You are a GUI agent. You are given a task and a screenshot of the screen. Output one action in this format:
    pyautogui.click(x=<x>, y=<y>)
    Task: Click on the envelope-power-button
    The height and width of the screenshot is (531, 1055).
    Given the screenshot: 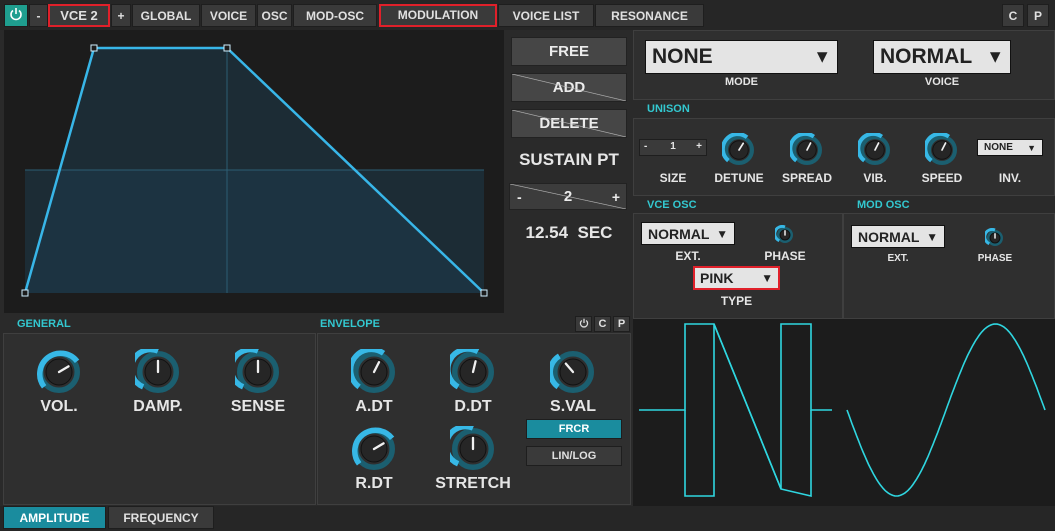 What is the action you would take?
    pyautogui.click(x=583, y=324)
    